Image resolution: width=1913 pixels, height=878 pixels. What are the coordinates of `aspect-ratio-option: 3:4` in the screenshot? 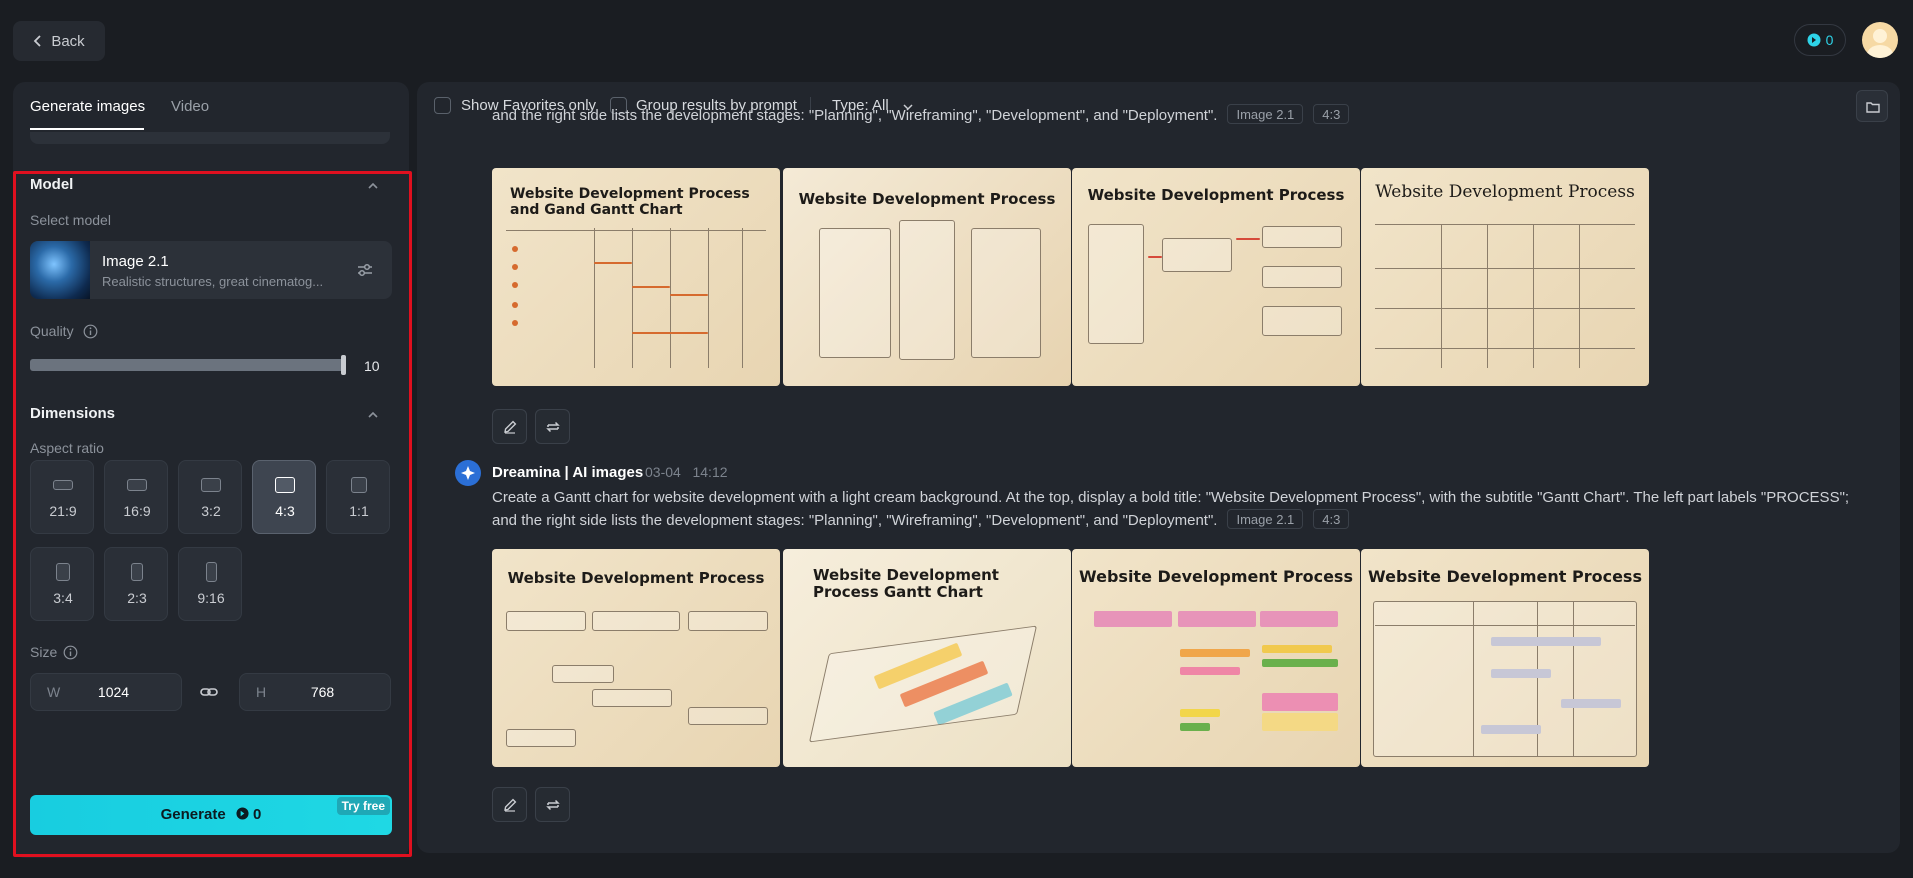 It's located at (62, 584).